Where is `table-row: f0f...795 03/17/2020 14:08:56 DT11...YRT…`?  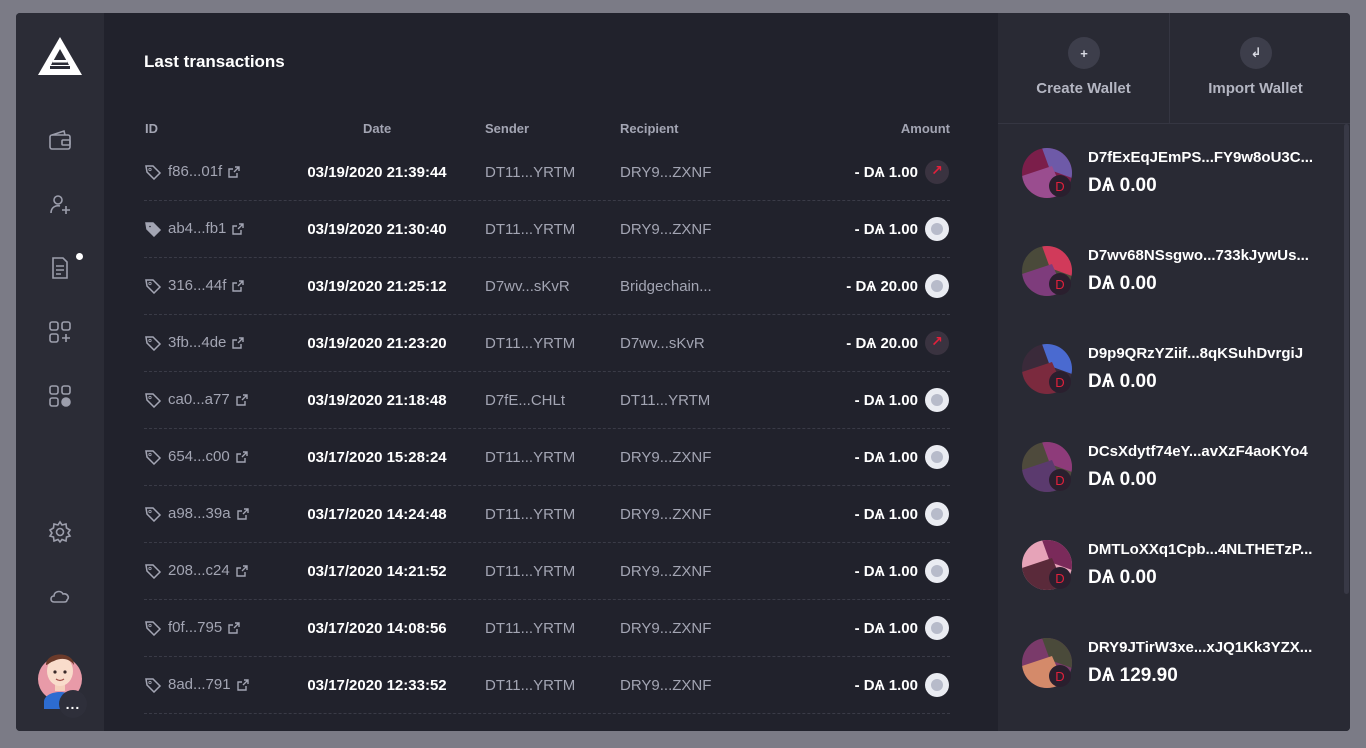
table-row: f0f...795 03/17/2020 14:08:56 DT11...YRT… is located at coordinates (547, 628).